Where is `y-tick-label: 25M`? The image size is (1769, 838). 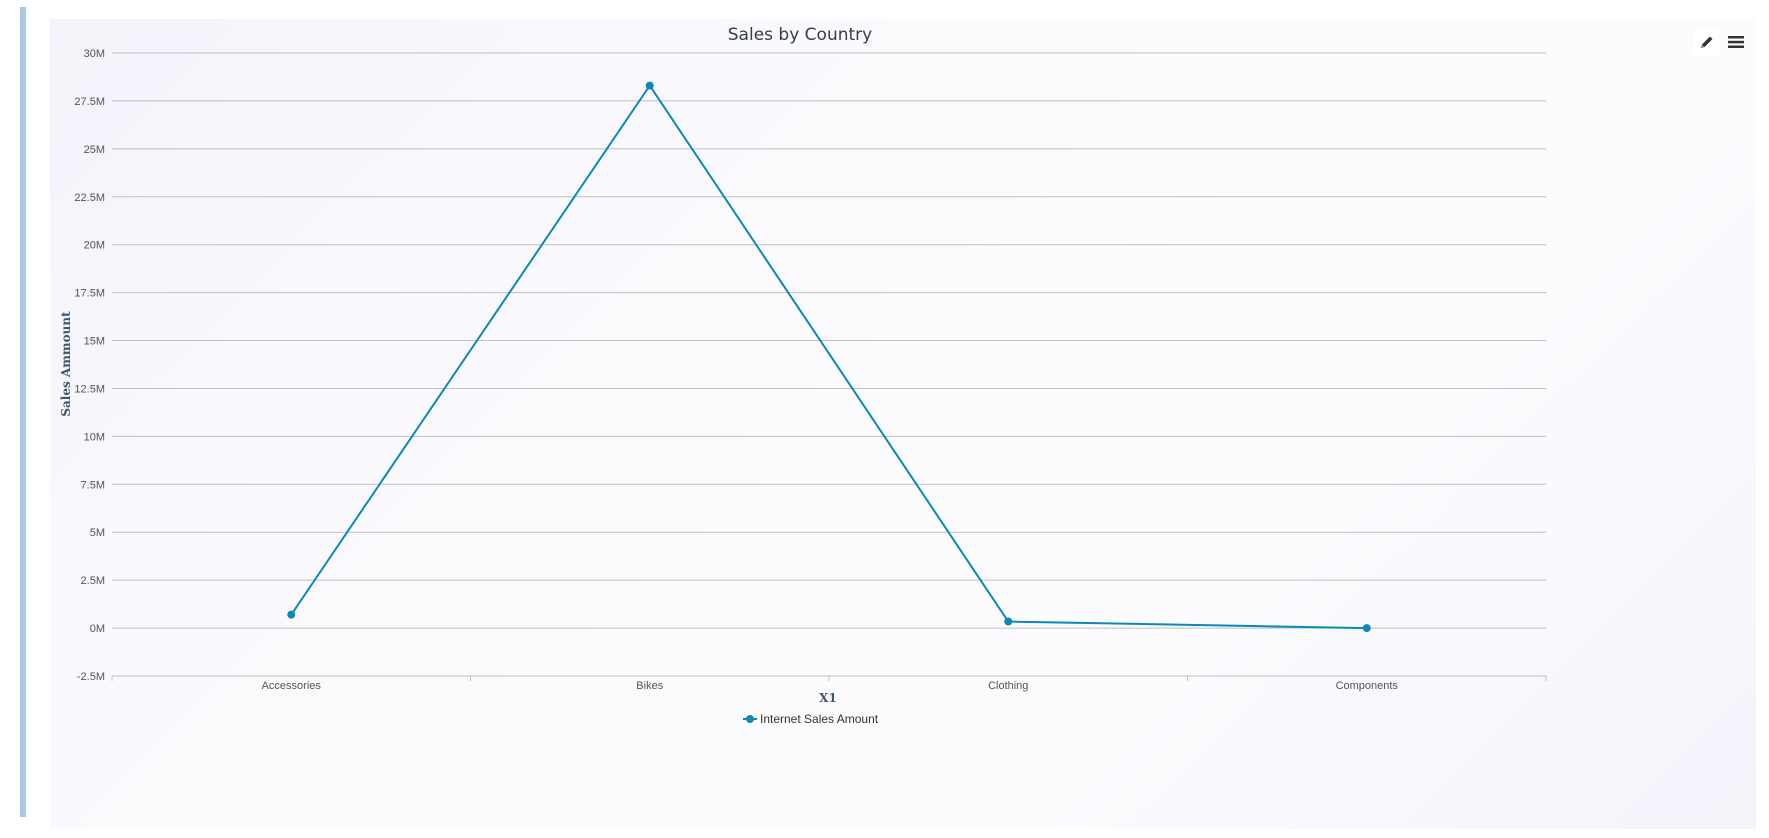
y-tick-label: 25M is located at coordinates (94, 150).